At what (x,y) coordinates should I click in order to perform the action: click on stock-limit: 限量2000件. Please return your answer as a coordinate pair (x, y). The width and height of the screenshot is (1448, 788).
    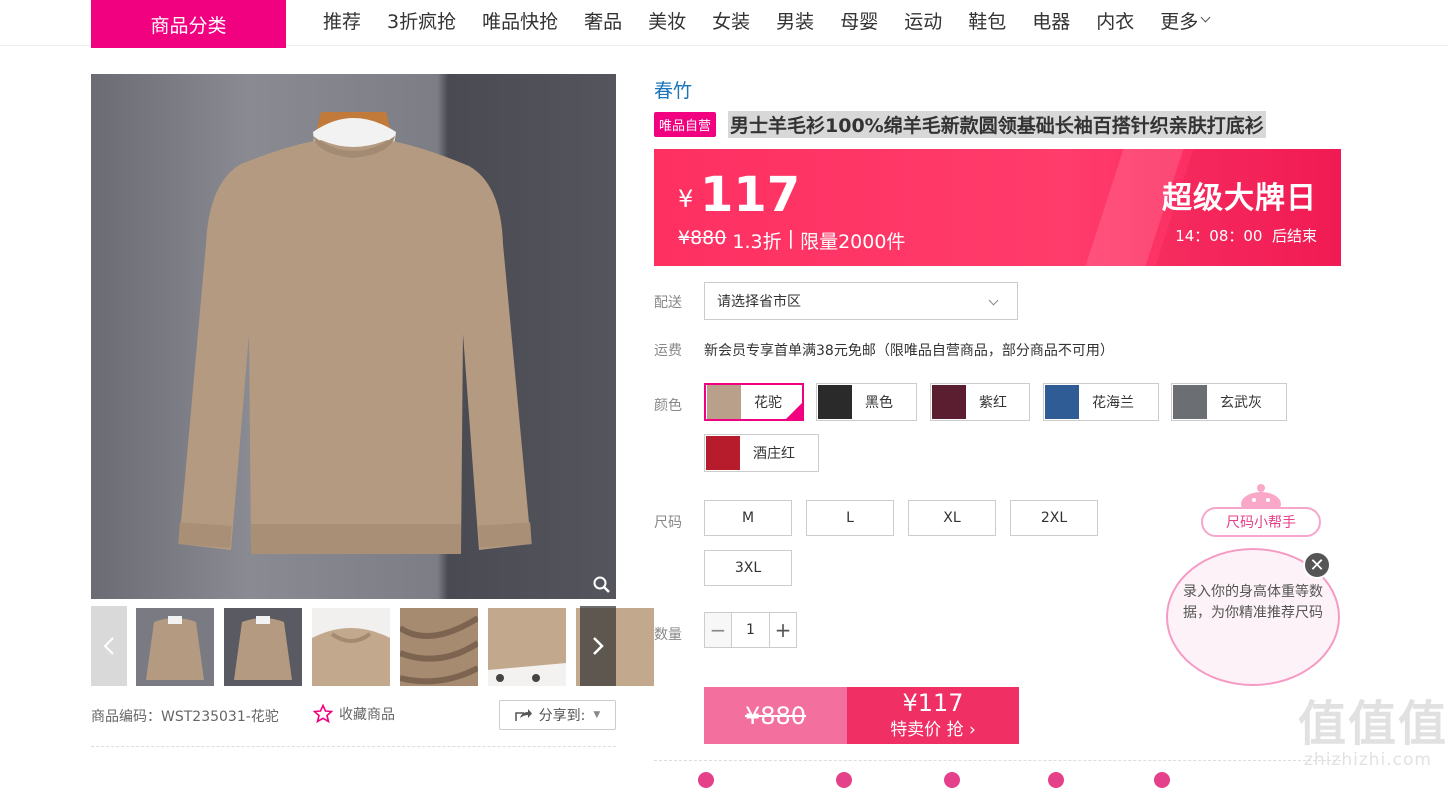
    Looking at the image, I should click on (853, 242).